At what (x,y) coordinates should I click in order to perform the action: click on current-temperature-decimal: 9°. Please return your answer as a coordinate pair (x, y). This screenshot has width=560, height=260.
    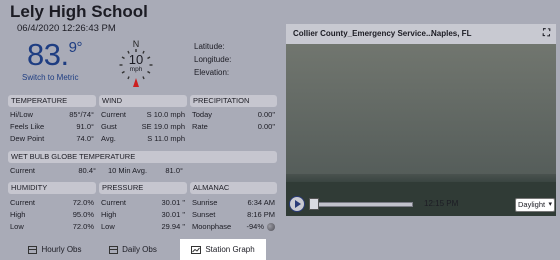
    Looking at the image, I should click on (75, 47).